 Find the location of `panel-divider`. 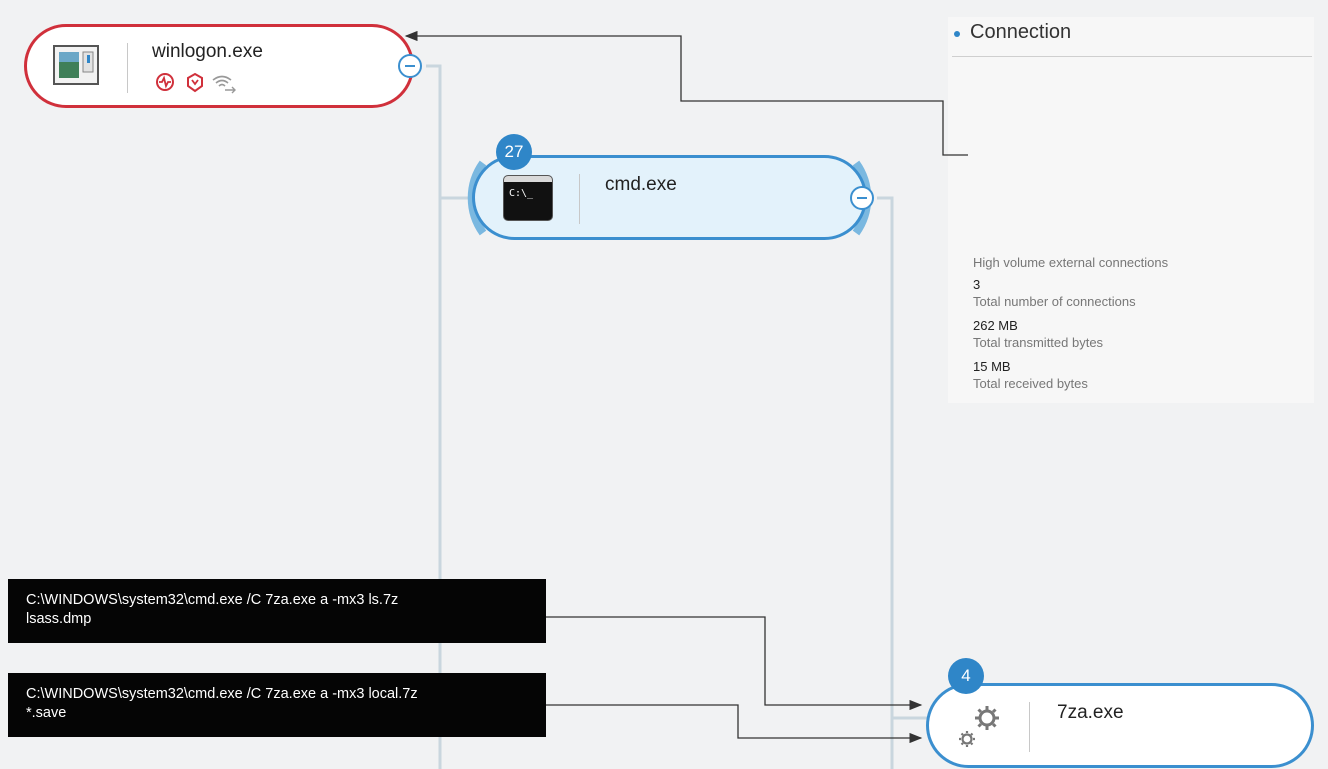

panel-divider is located at coordinates (1132, 56).